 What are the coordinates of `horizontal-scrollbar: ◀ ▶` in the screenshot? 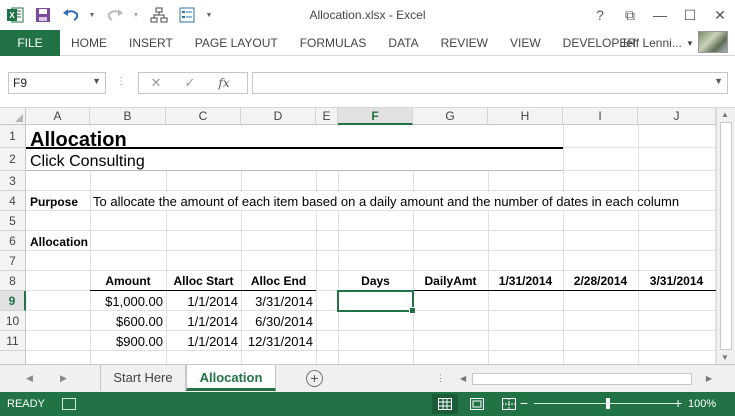 It's located at (586, 379).